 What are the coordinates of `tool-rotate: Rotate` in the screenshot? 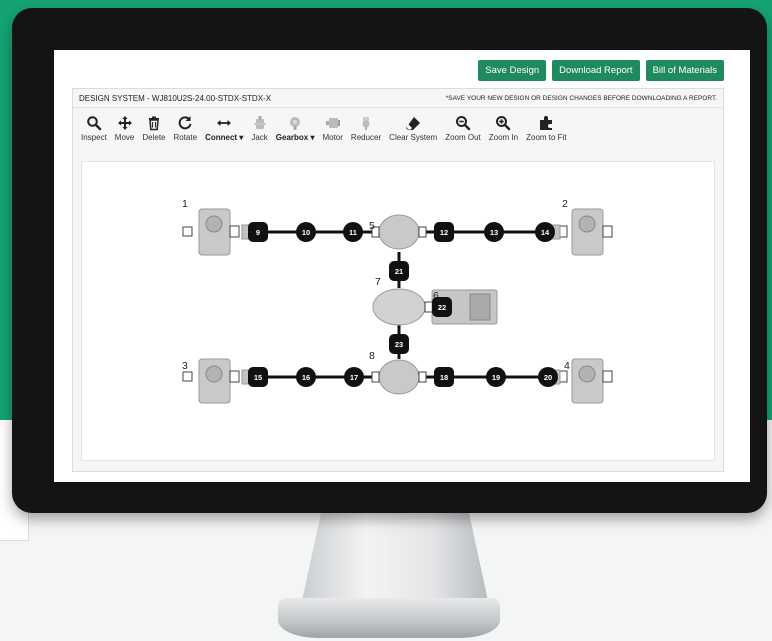 It's located at (185, 128).